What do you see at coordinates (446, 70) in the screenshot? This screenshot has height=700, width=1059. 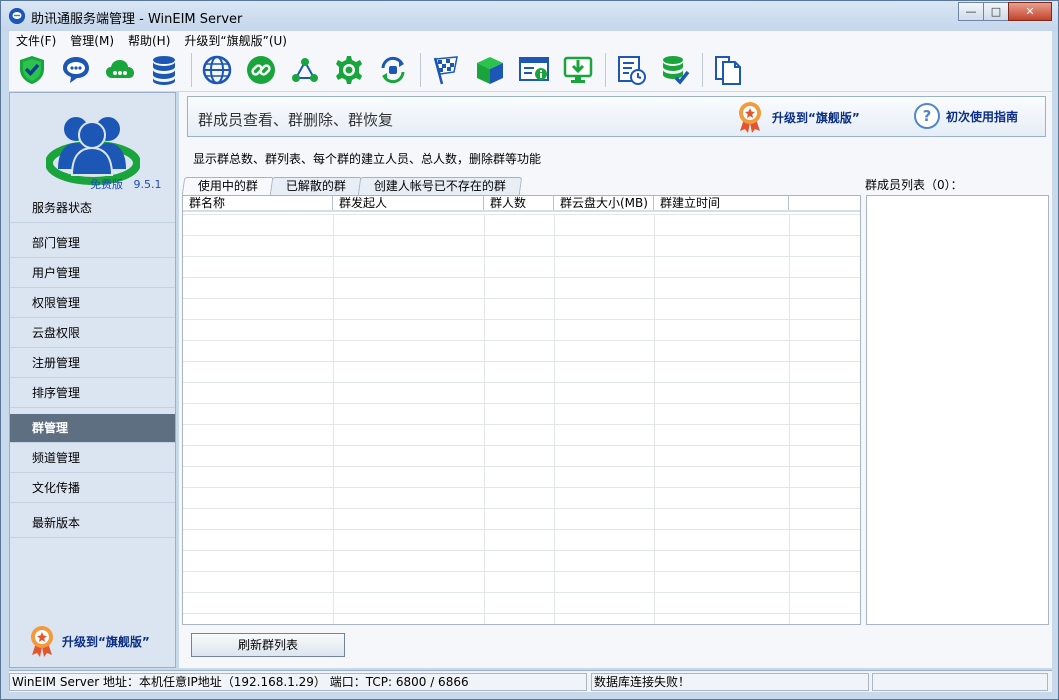 I see `checkered-flag-icon` at bounding box center [446, 70].